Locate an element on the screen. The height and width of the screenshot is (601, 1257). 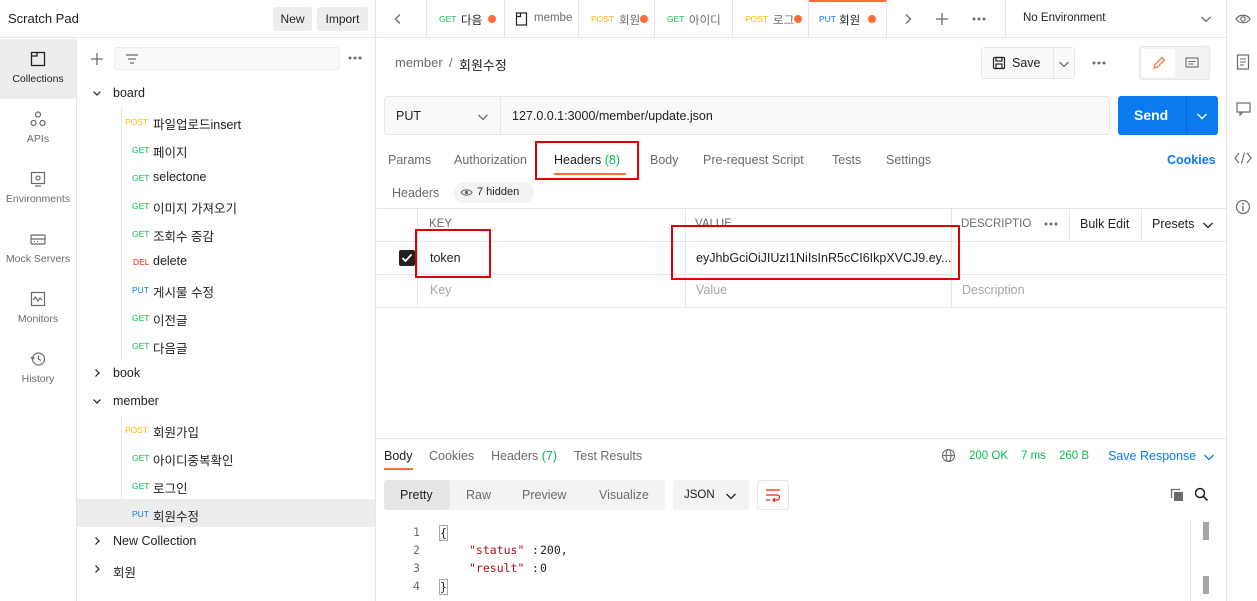
cookies-link: Cookies is located at coordinates (1191, 160).